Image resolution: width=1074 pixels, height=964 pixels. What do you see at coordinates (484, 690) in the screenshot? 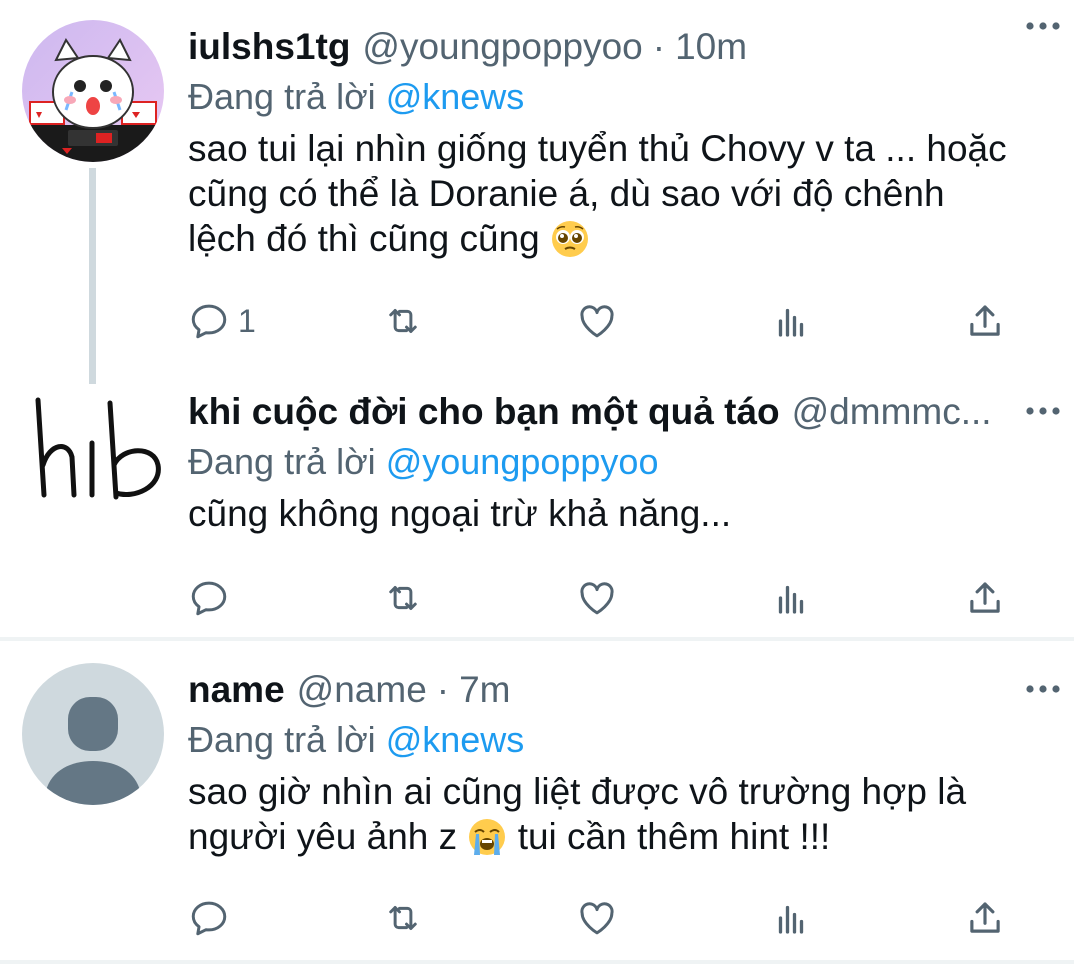
I see `timestamp: 7m` at bounding box center [484, 690].